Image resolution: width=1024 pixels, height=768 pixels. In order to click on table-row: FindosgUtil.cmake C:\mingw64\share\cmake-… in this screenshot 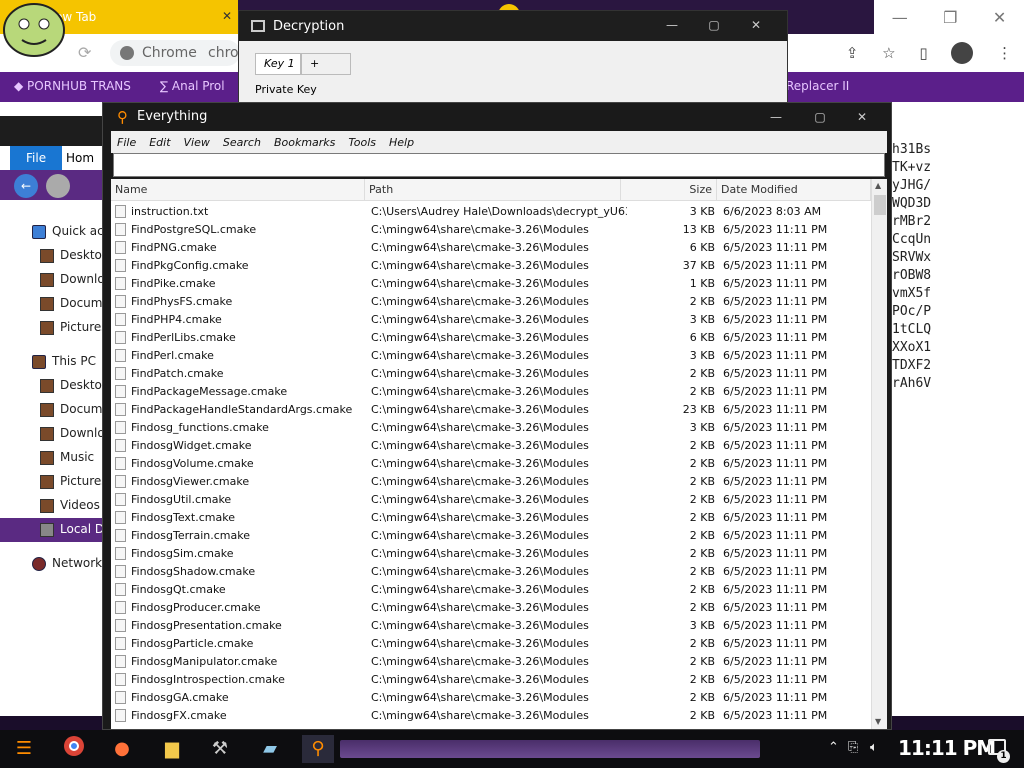, I will do `click(491, 500)`.